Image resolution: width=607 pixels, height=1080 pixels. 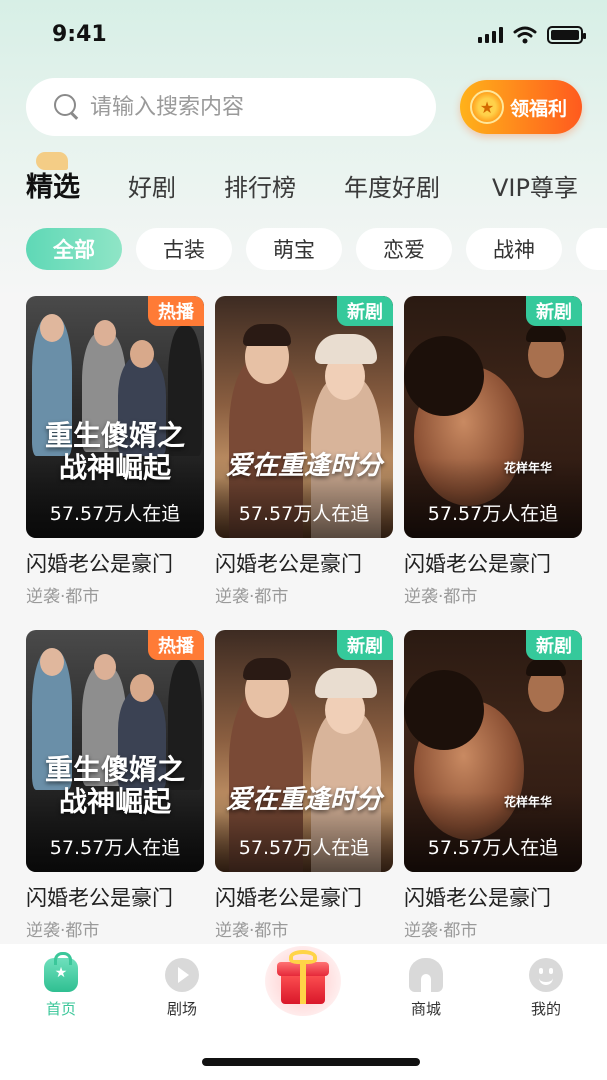 I want to click on genre-chip-family: 家, so click(x=591, y=249).